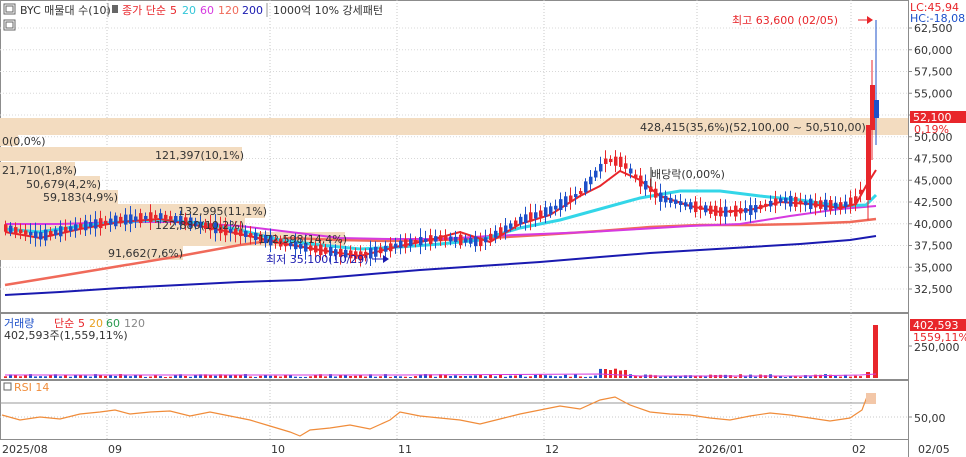 This screenshot has height=457, width=966. I want to click on ma-period-5: 5, so click(173, 10).